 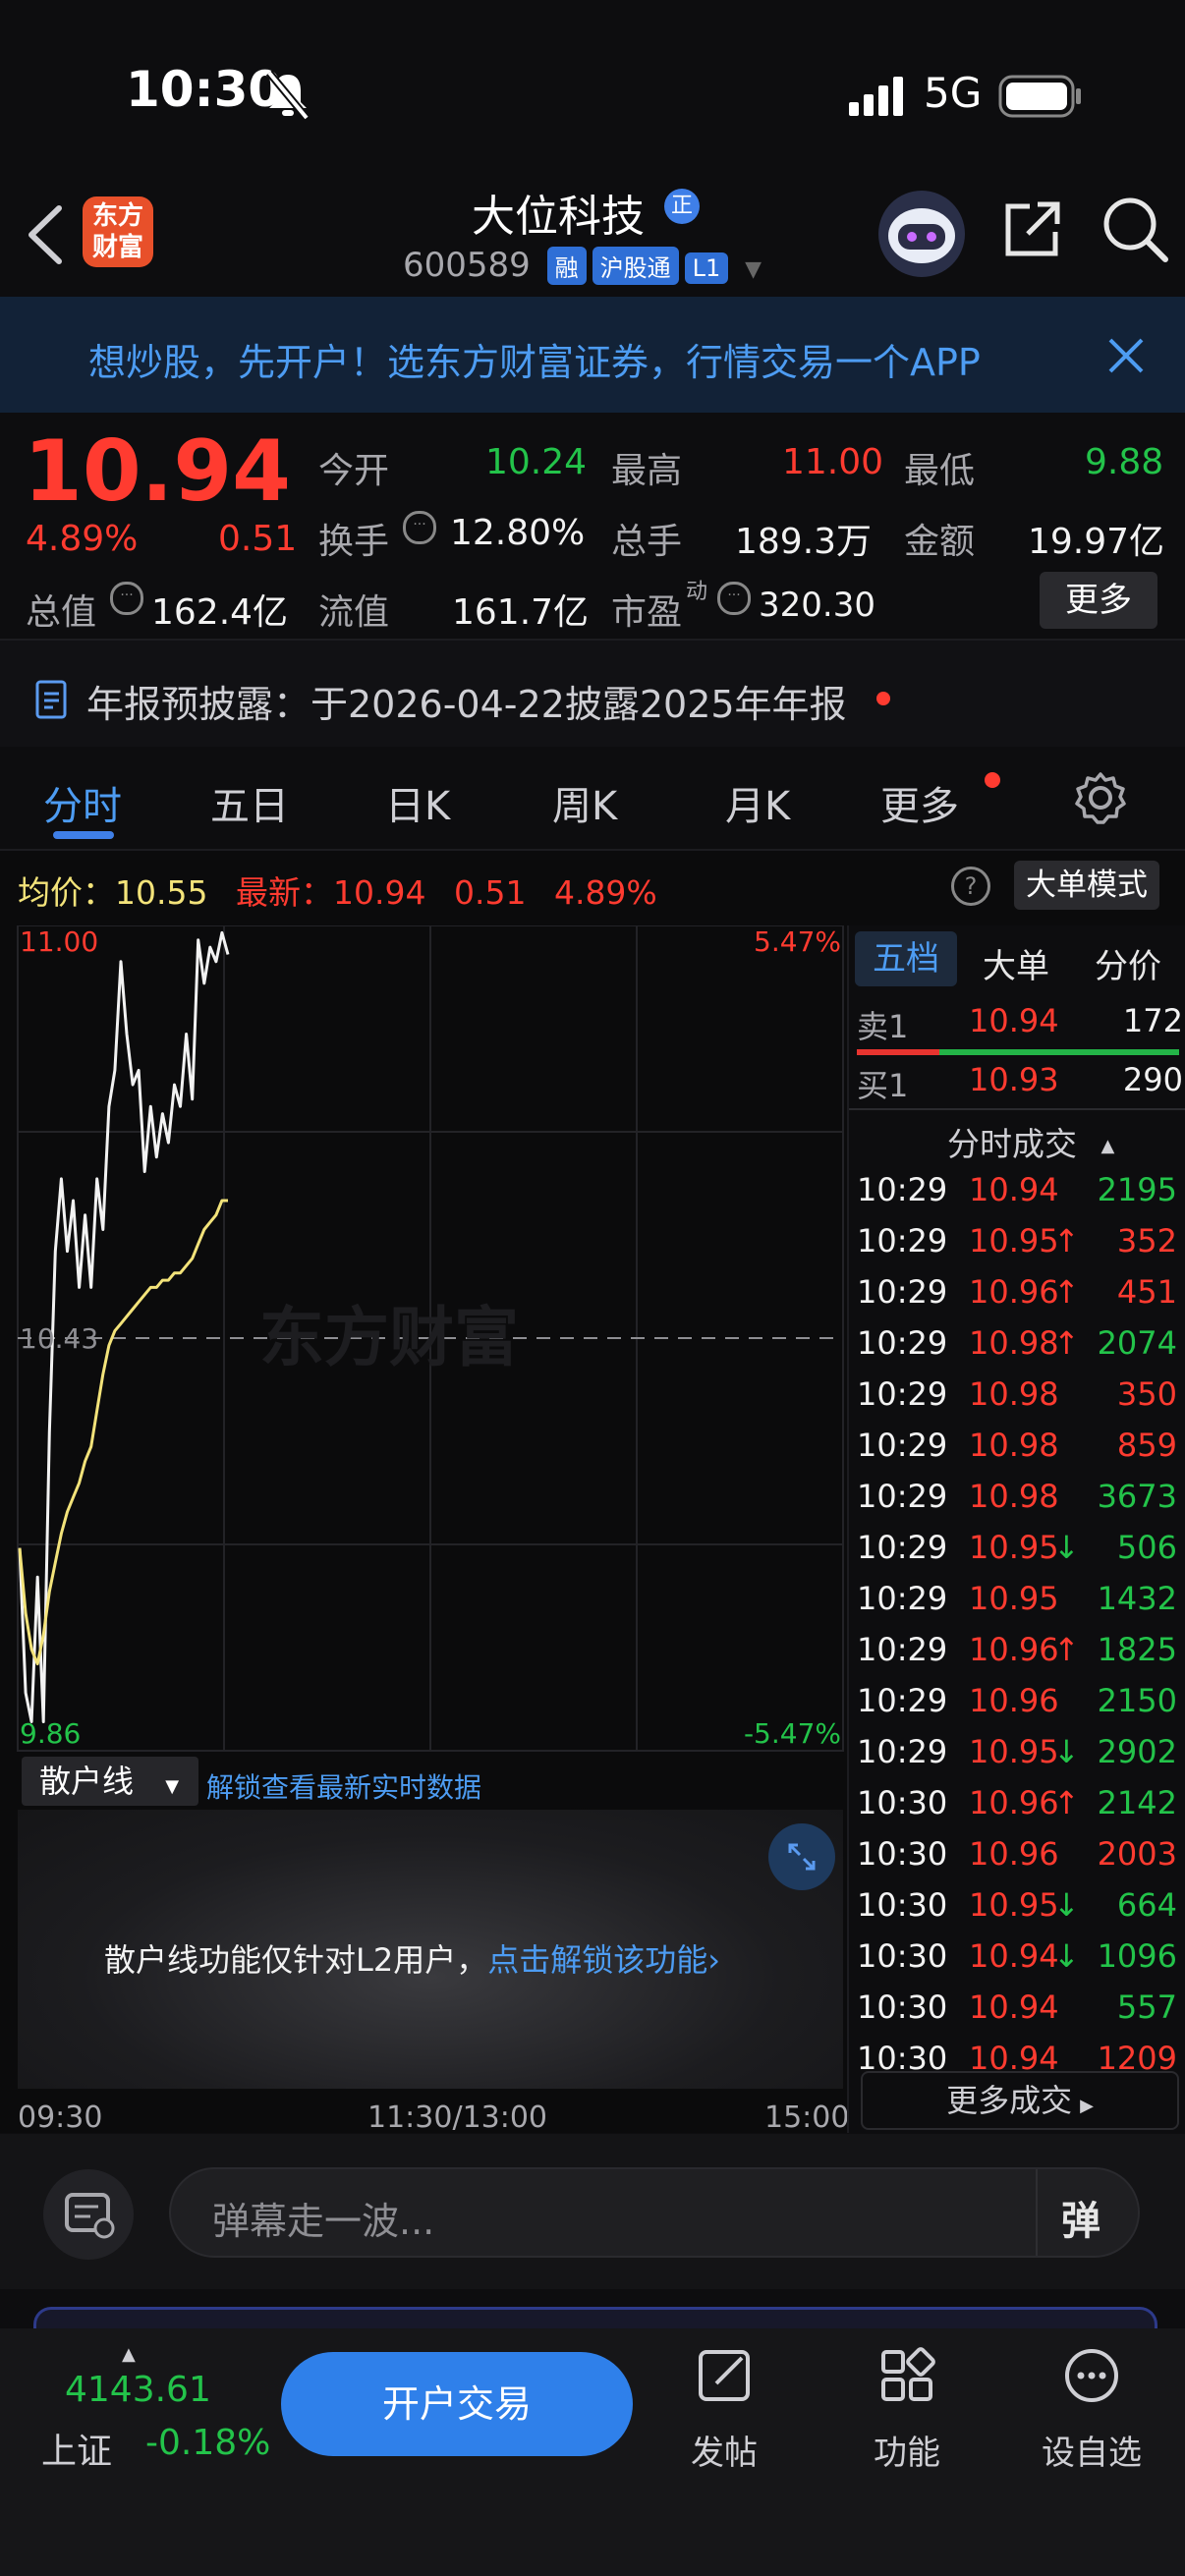 I want to click on tick-row: 10:29 10.98 ↑ 2074, so click(x=1016, y=1349).